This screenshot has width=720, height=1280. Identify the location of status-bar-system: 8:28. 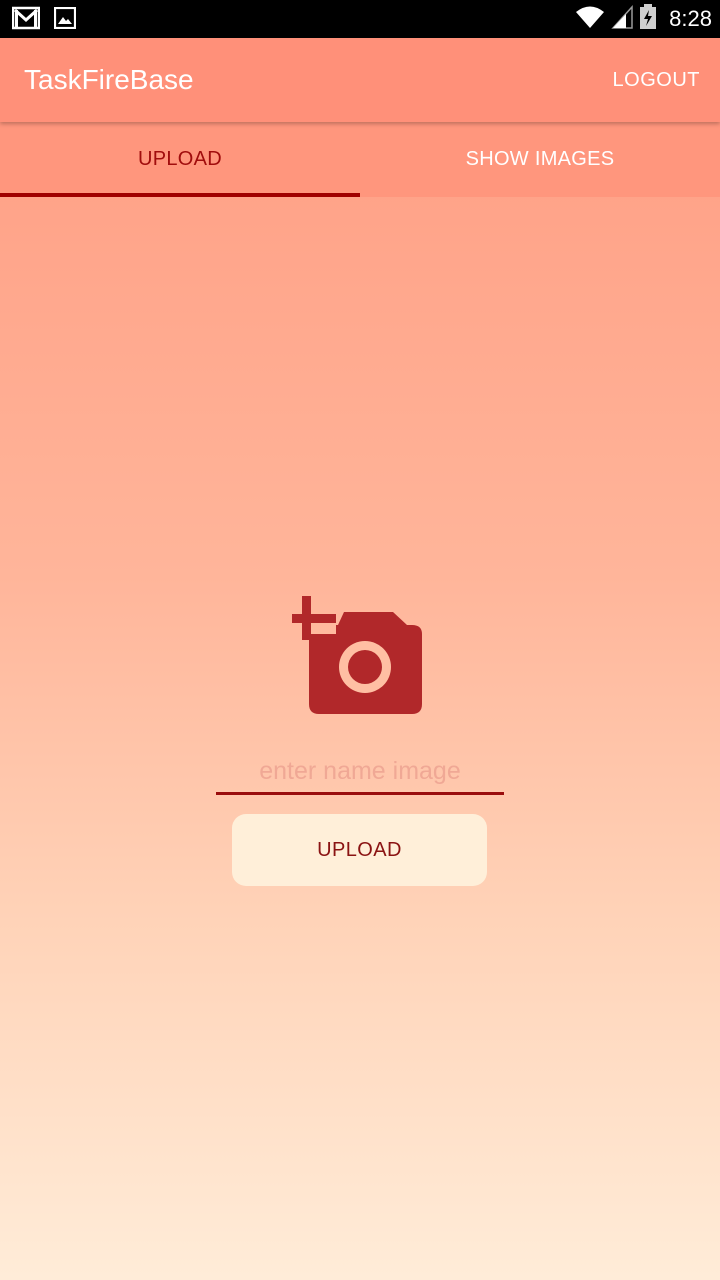
(643, 19).